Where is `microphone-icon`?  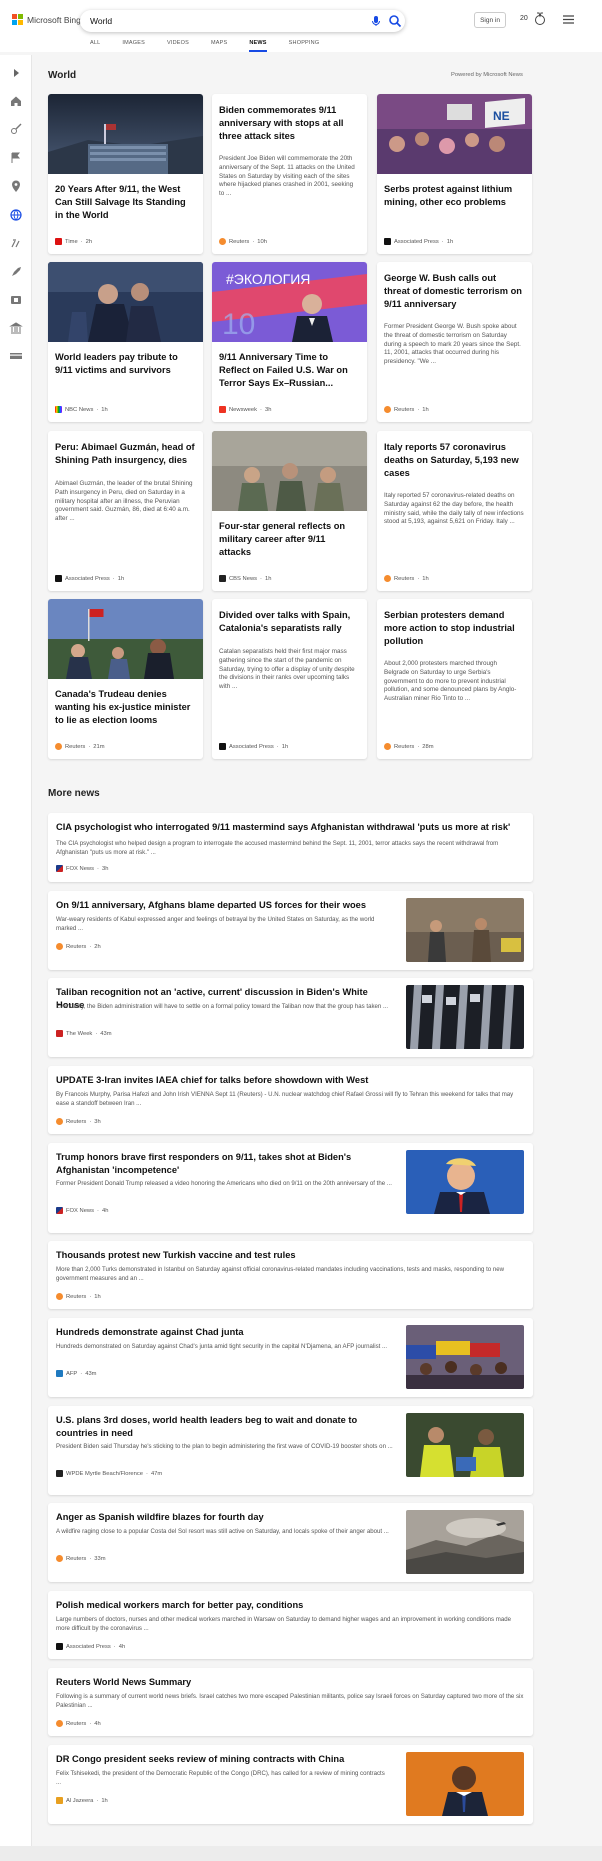
microphone-icon is located at coordinates (376, 21).